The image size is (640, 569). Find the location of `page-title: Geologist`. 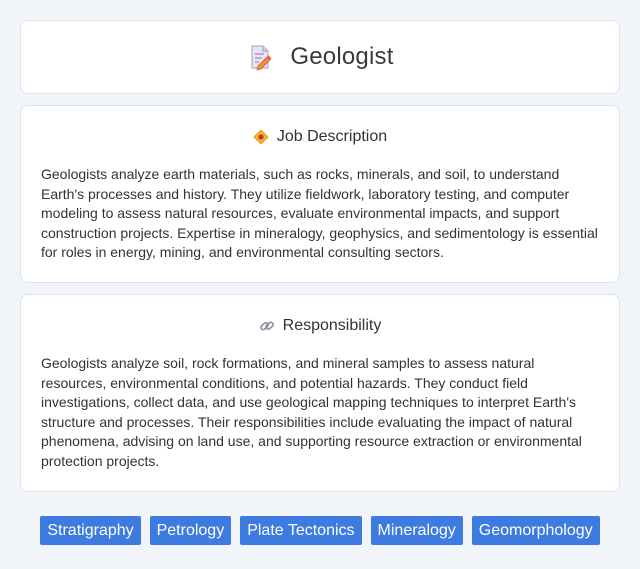

page-title: Geologist is located at coordinates (342, 56).